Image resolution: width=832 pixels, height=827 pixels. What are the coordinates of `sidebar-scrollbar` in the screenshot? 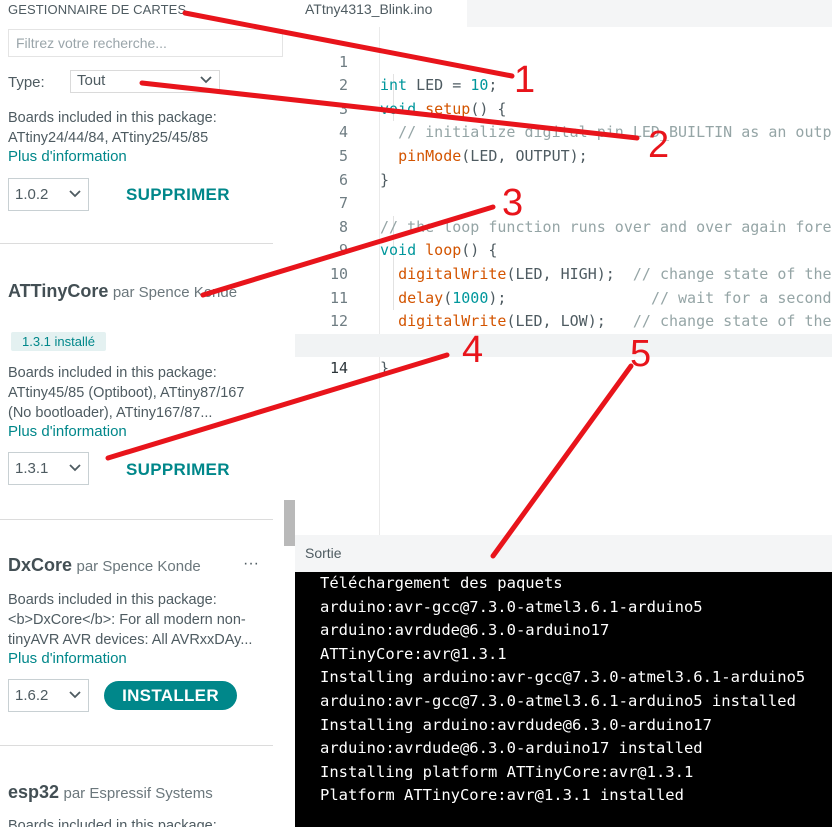 It's located at (289, 523).